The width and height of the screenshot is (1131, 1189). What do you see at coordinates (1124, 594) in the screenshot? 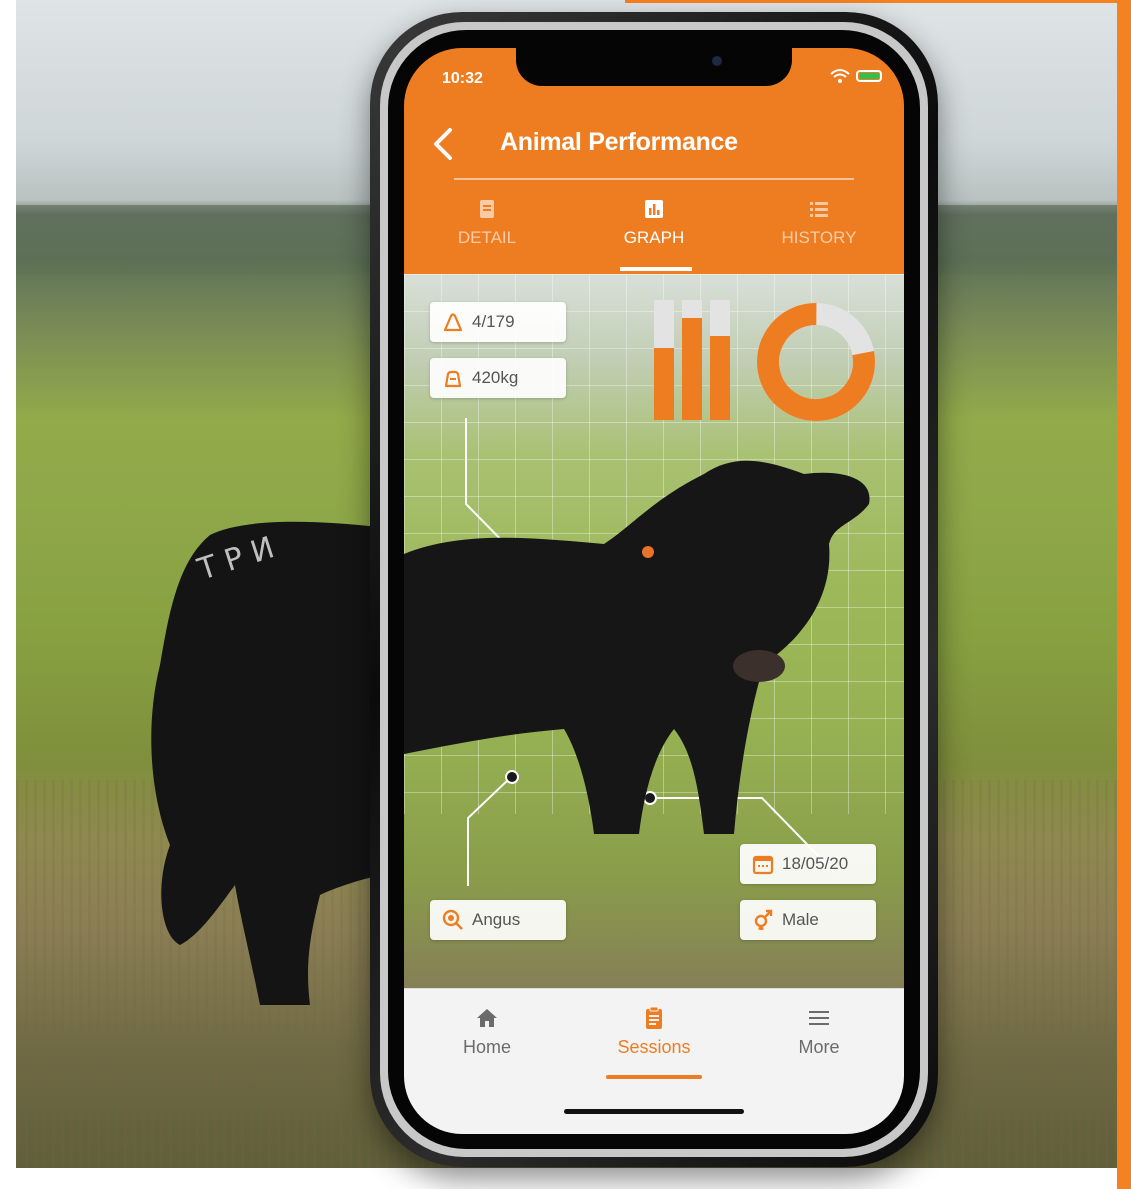
I see `orange-frame-right` at bounding box center [1124, 594].